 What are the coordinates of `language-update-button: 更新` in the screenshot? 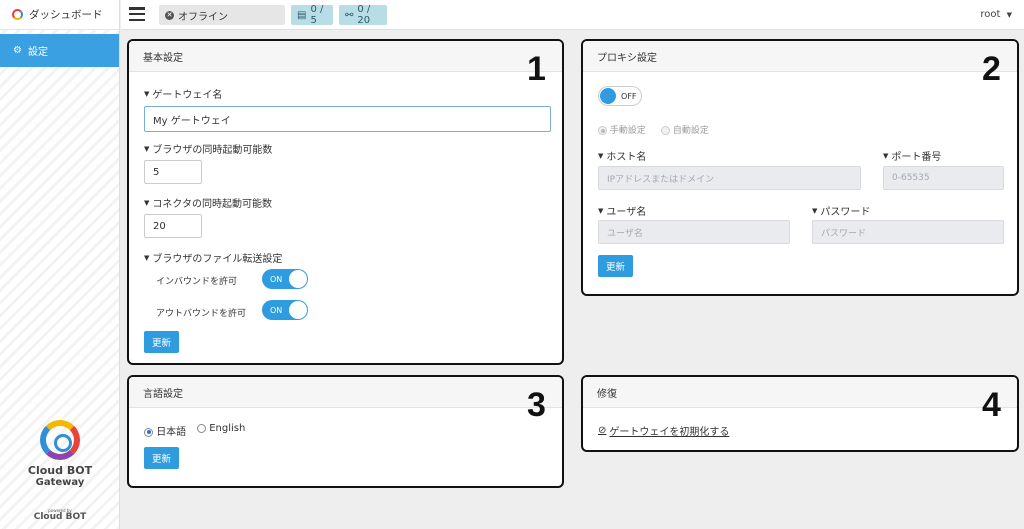 It's located at (161, 458).